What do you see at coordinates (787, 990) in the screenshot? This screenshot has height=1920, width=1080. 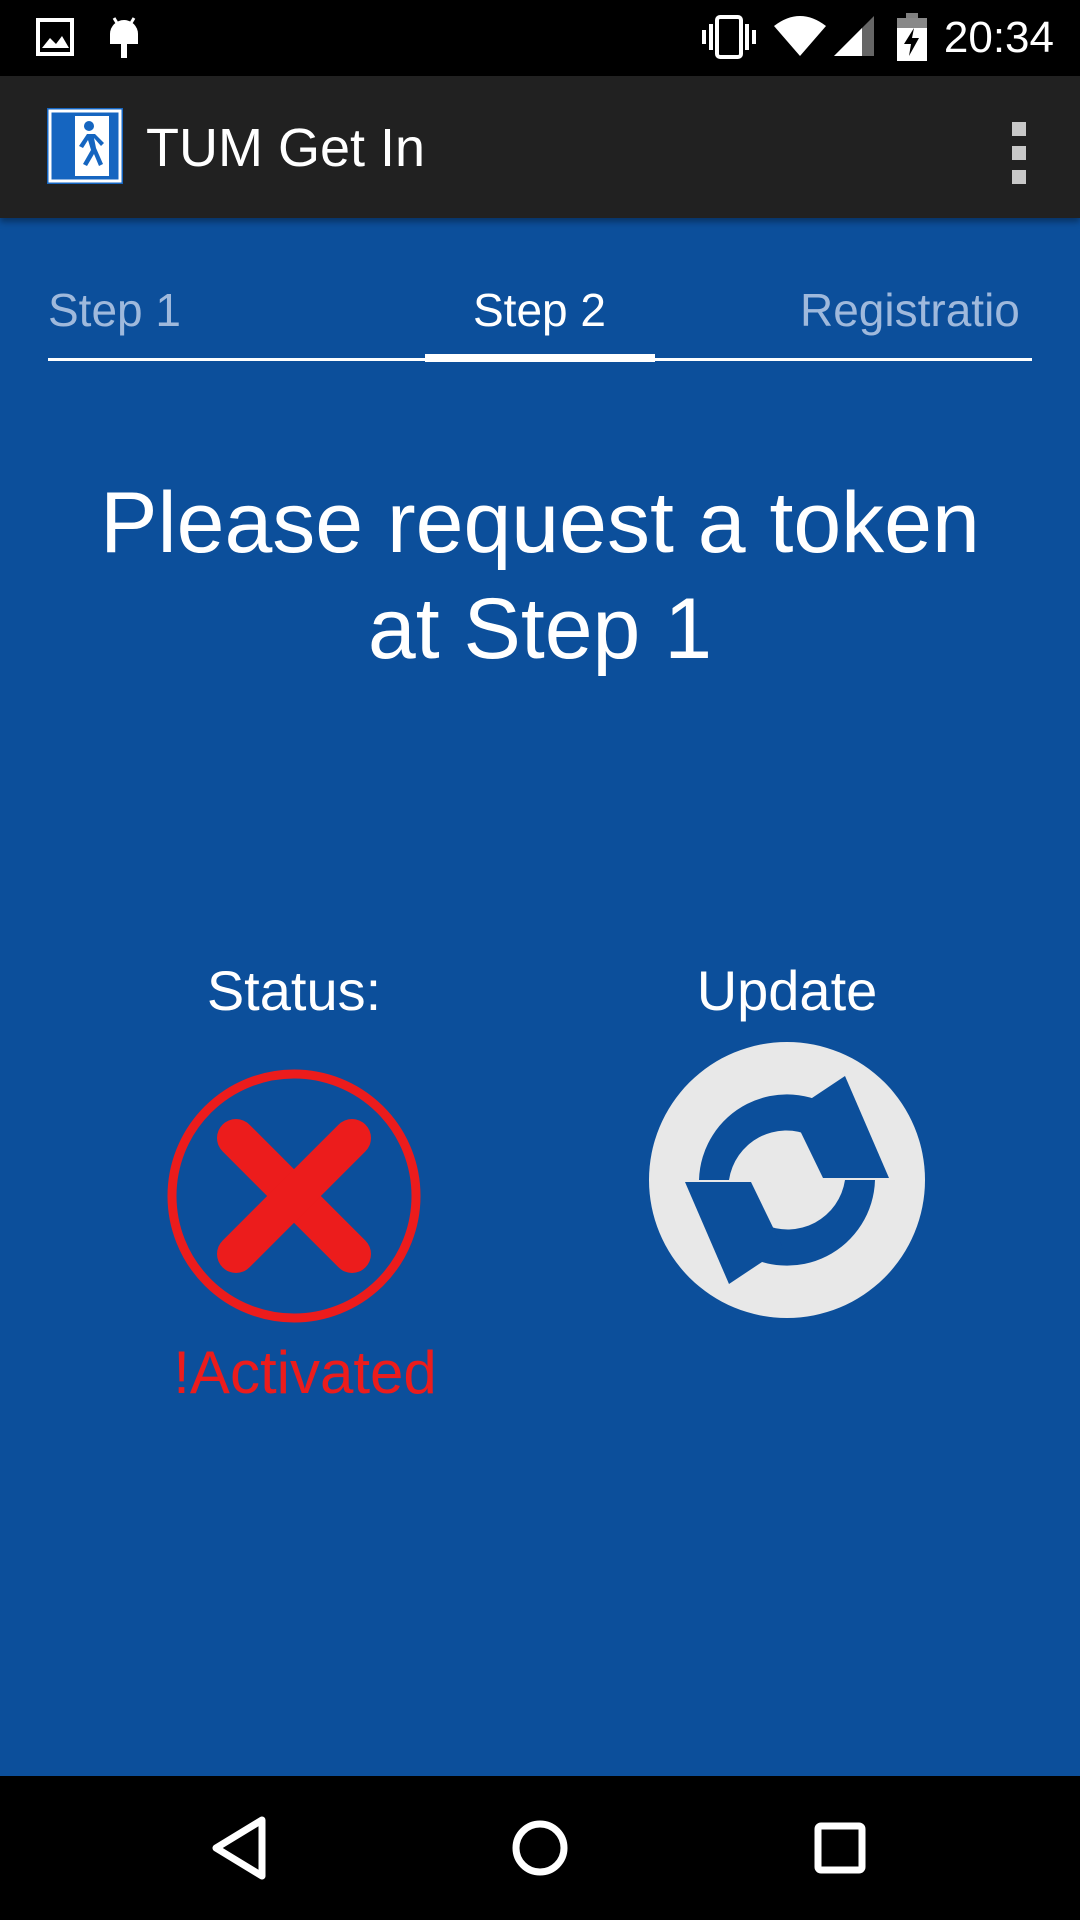 I see `update-label: Update` at bounding box center [787, 990].